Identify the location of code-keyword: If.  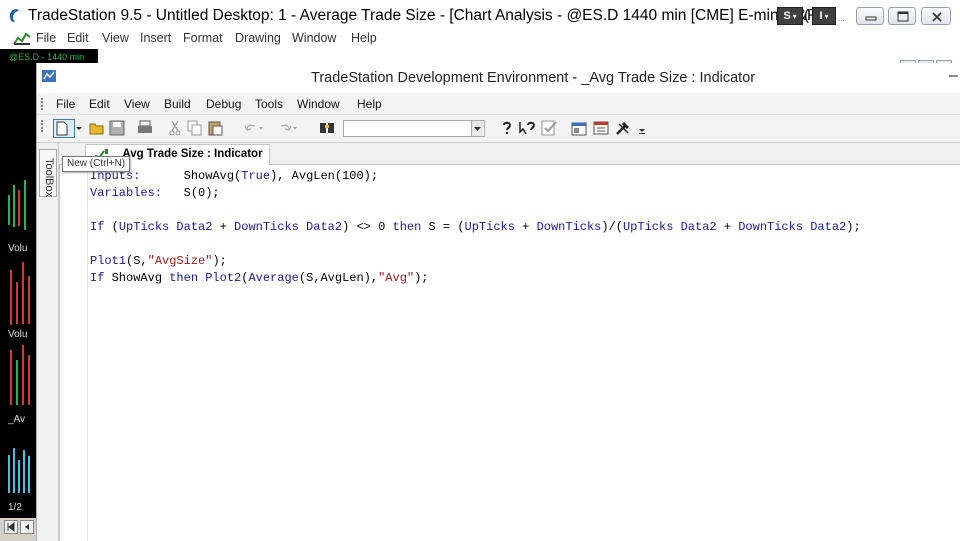
(97, 278).